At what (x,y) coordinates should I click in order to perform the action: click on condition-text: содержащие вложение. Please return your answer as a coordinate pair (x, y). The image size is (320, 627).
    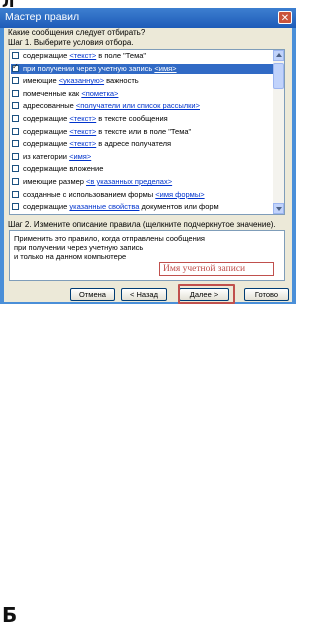
    Looking at the image, I should click on (63, 169).